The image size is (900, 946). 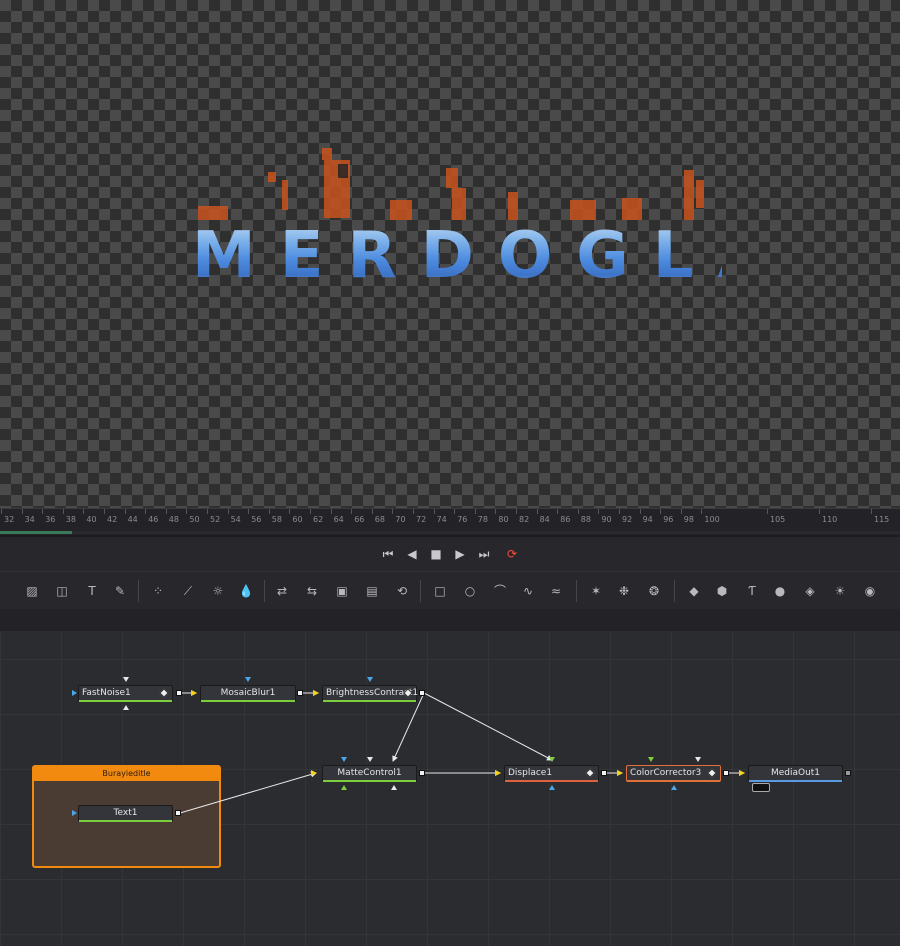 What do you see at coordinates (752, 591) in the screenshot?
I see `text3d-tool-icon: Ƭ` at bounding box center [752, 591].